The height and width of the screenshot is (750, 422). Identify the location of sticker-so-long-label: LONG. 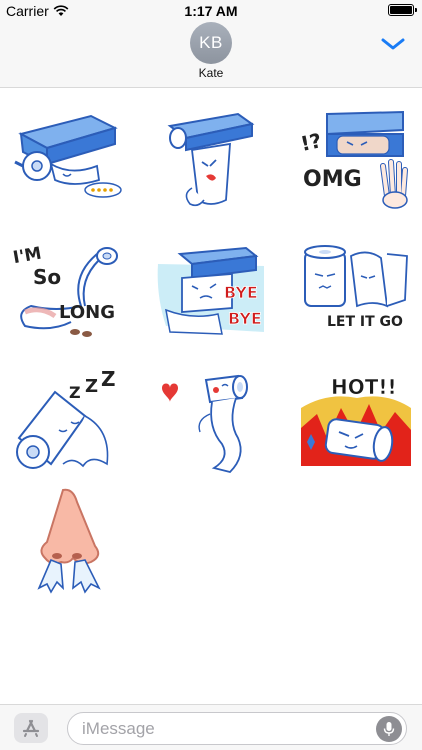
(87, 312).